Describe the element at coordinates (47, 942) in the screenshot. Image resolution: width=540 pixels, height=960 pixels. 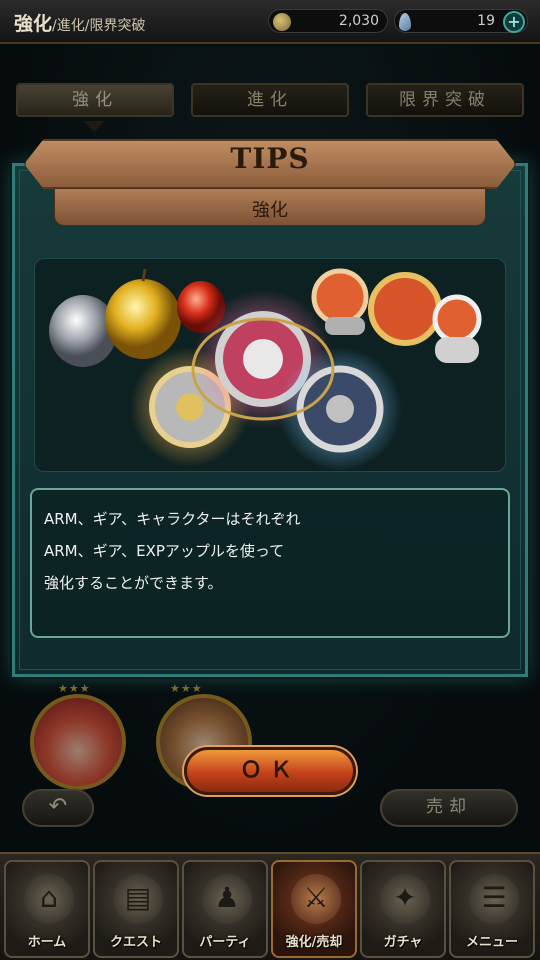
I see `nav-label: ホーム` at that location.